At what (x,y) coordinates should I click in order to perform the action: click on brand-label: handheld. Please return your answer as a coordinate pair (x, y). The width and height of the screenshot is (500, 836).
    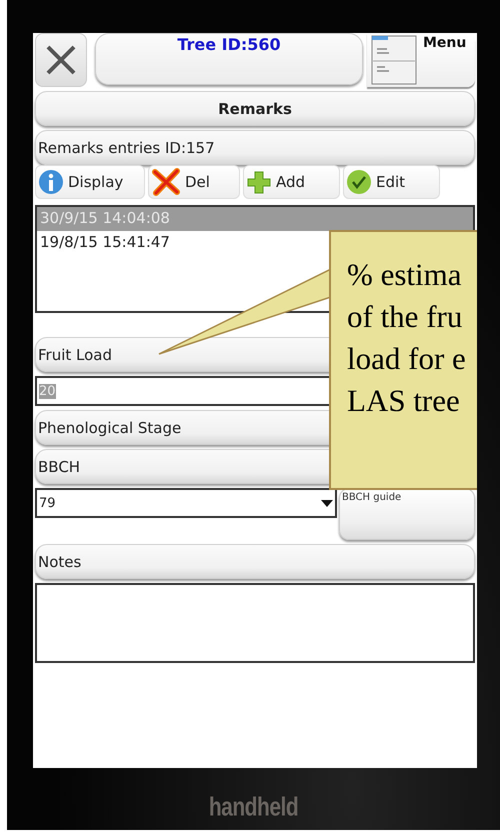
    Looking at the image, I should click on (253, 808).